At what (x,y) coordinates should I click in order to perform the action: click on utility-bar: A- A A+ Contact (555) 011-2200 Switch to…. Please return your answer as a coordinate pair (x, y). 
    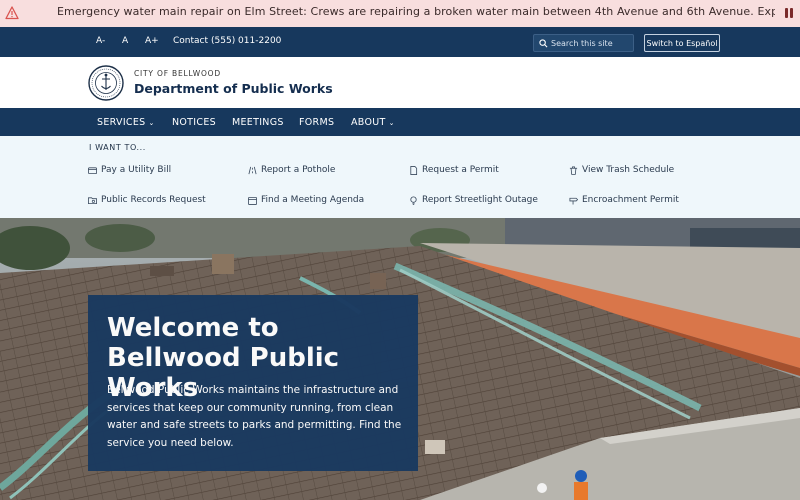
    Looking at the image, I should click on (400, 42).